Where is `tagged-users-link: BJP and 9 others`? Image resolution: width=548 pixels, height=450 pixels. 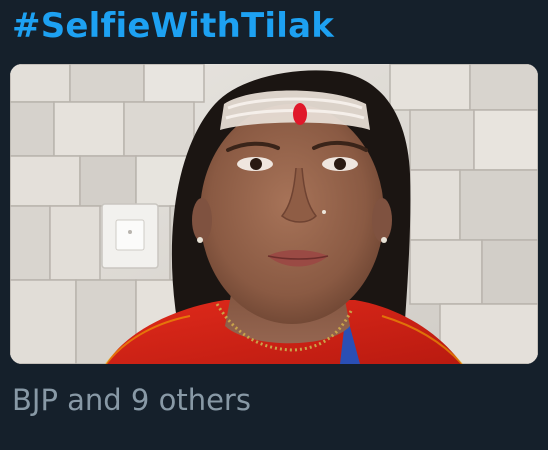
tagged-users-link: BJP and 9 others is located at coordinates (131, 400).